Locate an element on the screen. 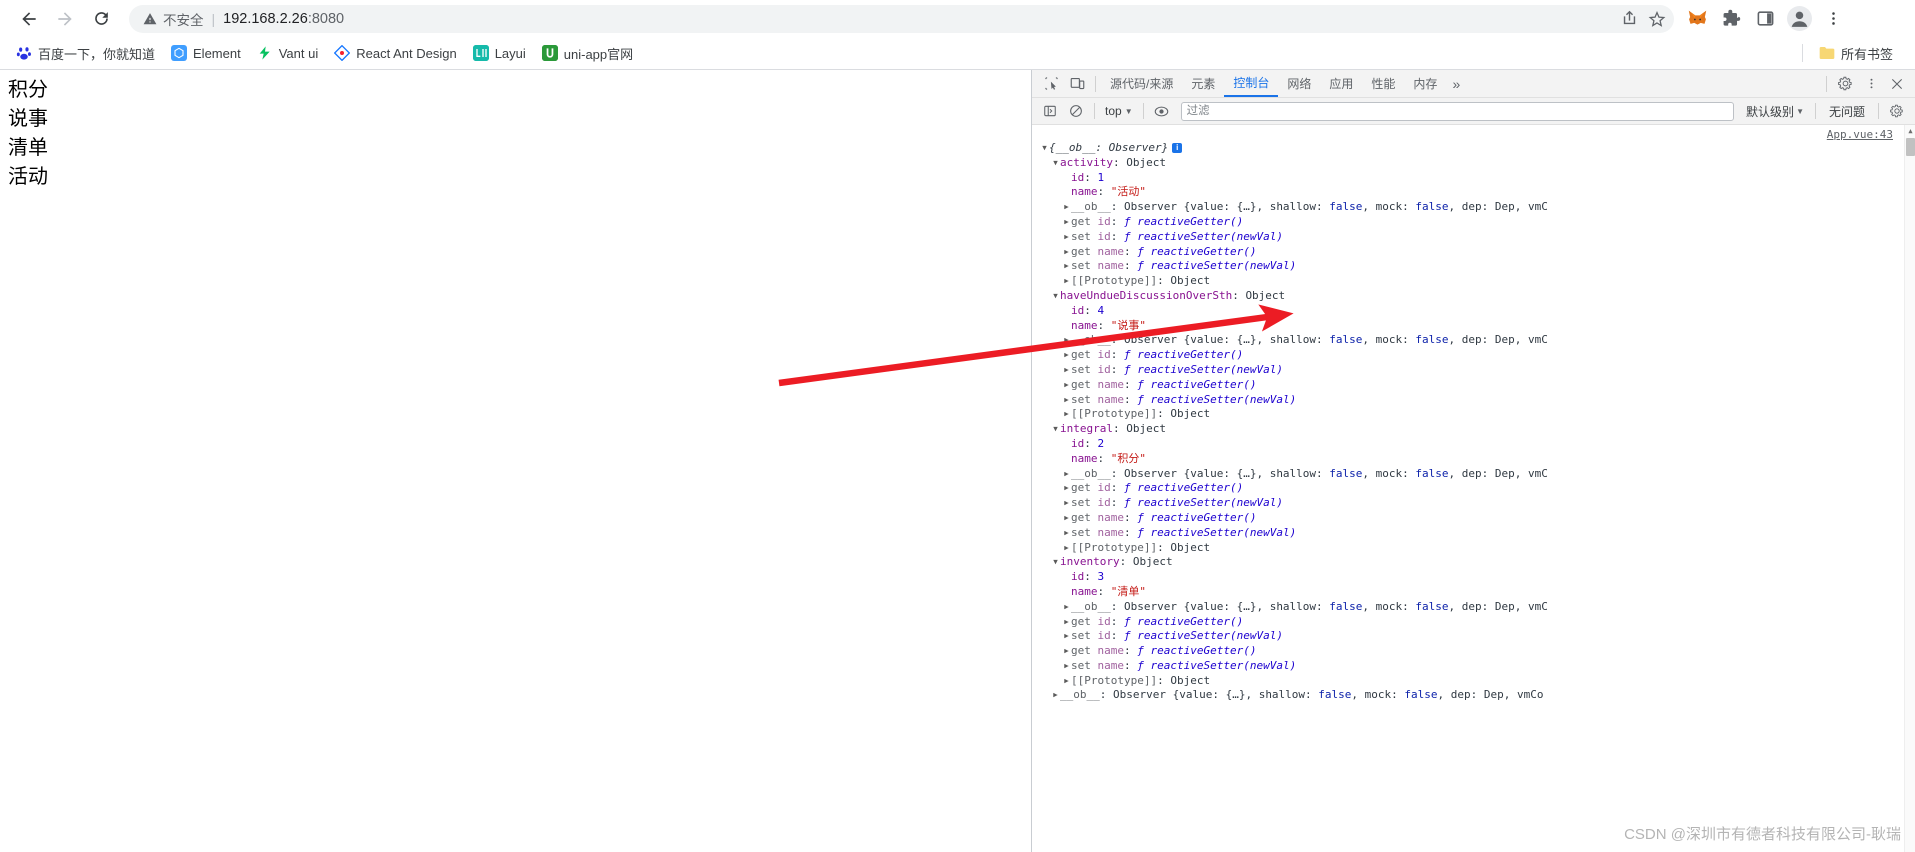  live-expression-icon is located at coordinates (1162, 111).